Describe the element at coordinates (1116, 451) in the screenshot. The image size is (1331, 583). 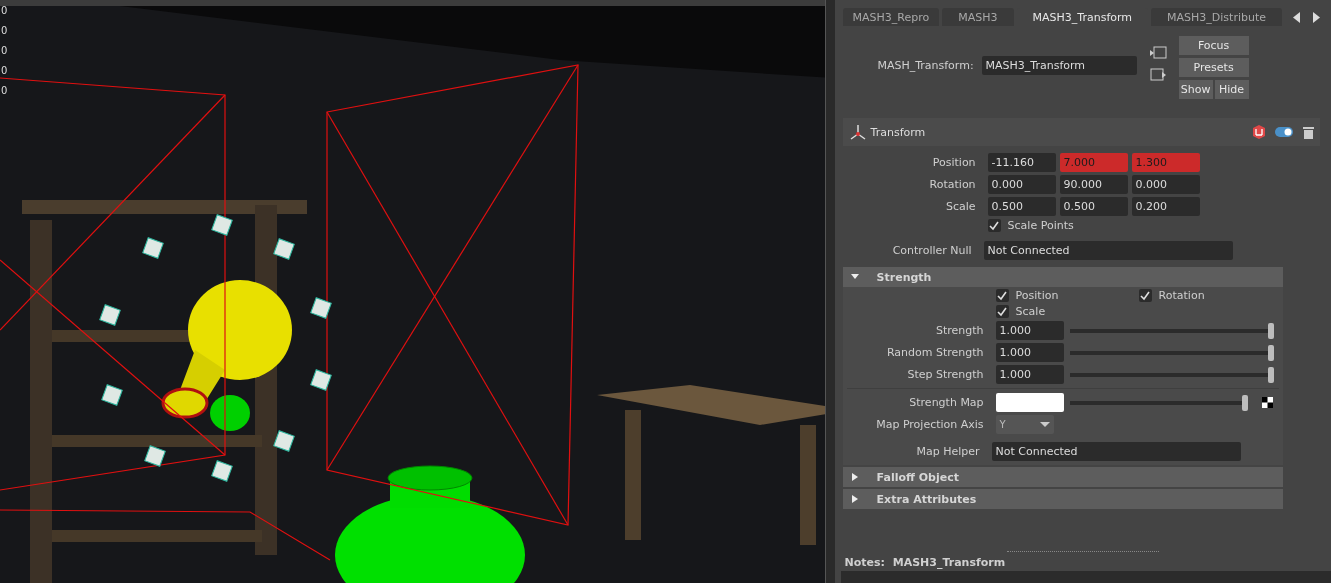
I see `map-helper-field: Not Connected` at that location.